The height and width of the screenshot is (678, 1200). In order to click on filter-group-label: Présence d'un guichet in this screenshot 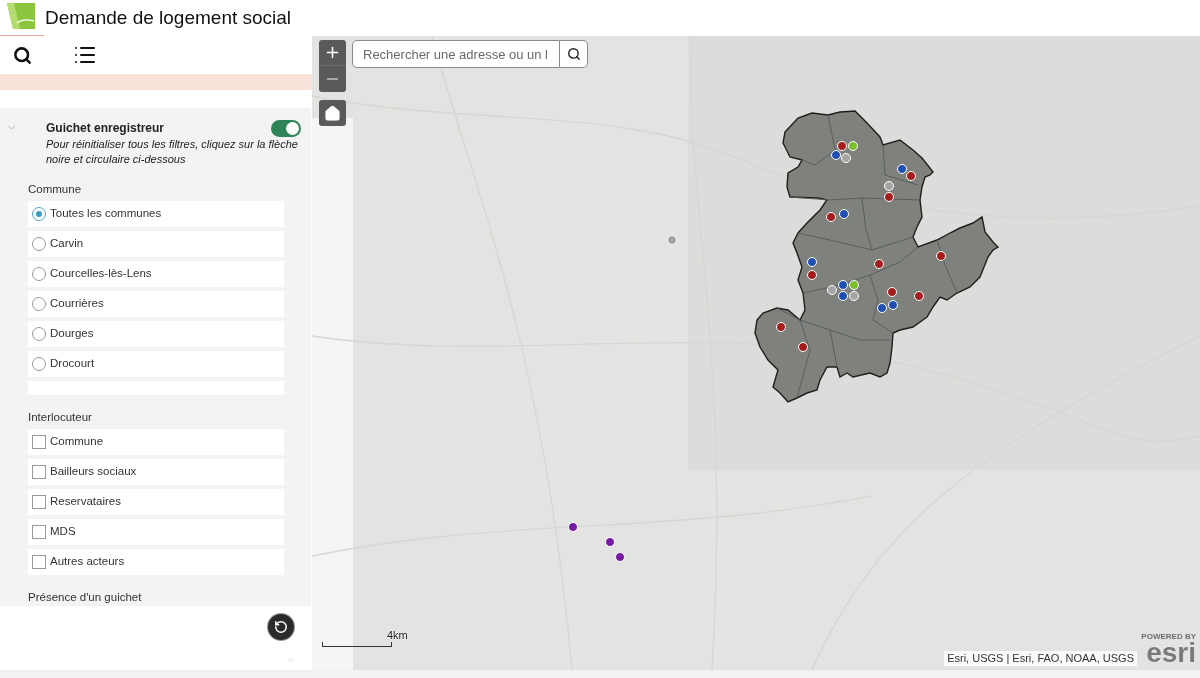, I will do `click(85, 597)`.